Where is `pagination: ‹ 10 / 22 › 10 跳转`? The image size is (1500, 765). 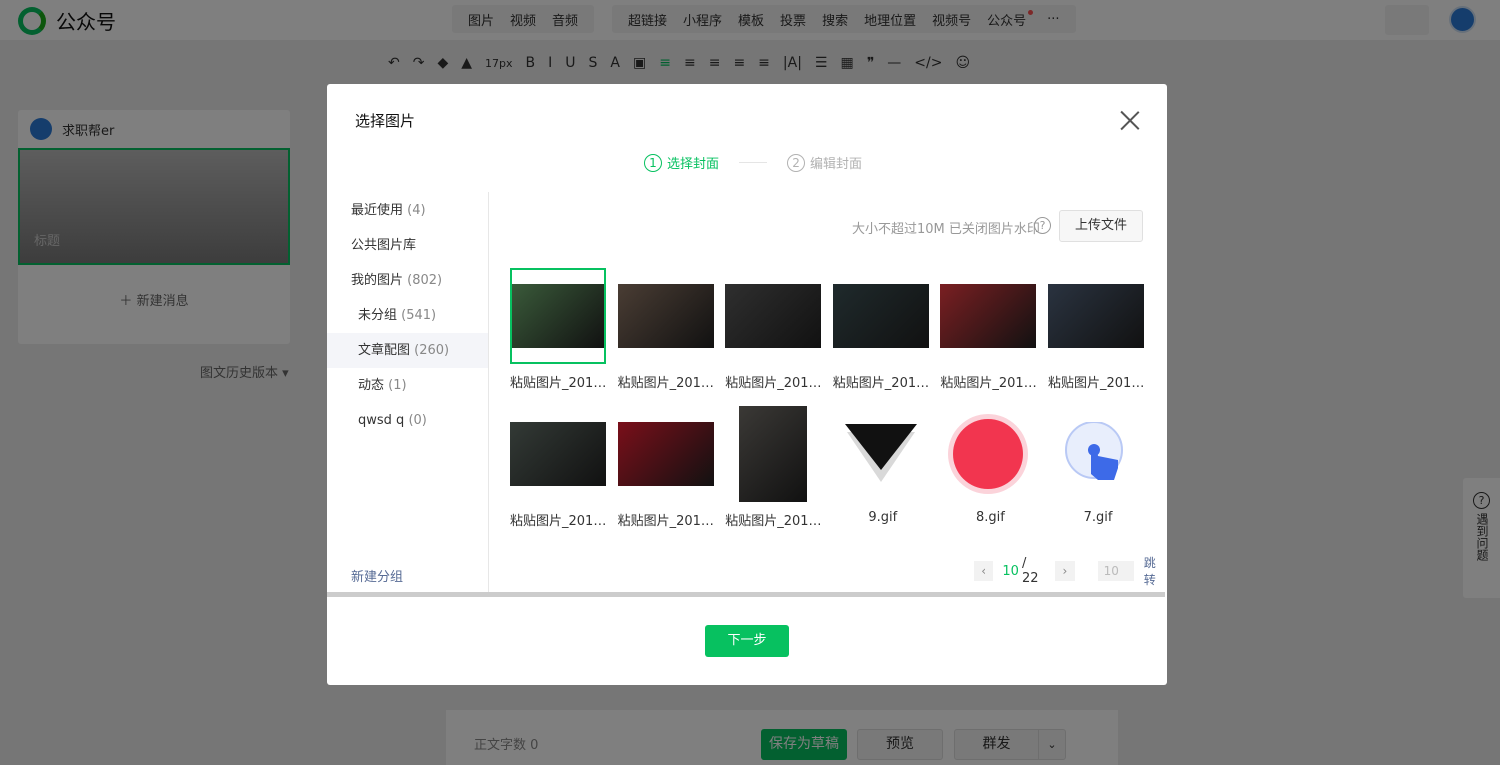
pagination: ‹ 10 / 22 › 10 跳转 is located at coordinates (1070, 571).